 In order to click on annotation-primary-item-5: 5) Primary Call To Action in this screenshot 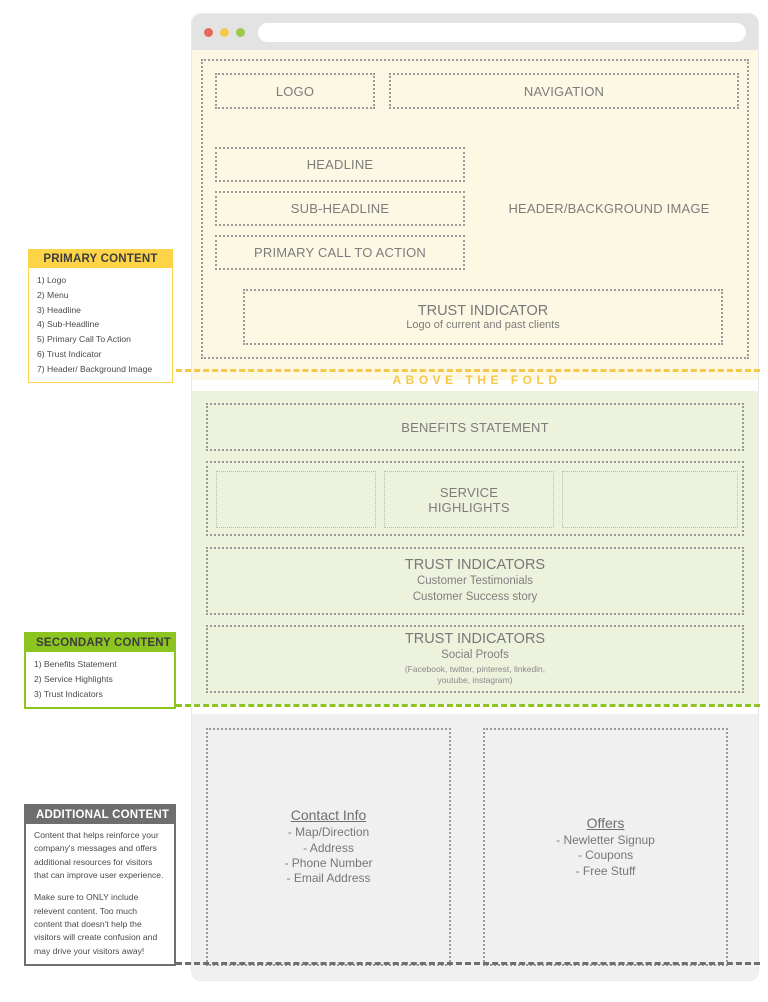, I will do `click(84, 339)`.